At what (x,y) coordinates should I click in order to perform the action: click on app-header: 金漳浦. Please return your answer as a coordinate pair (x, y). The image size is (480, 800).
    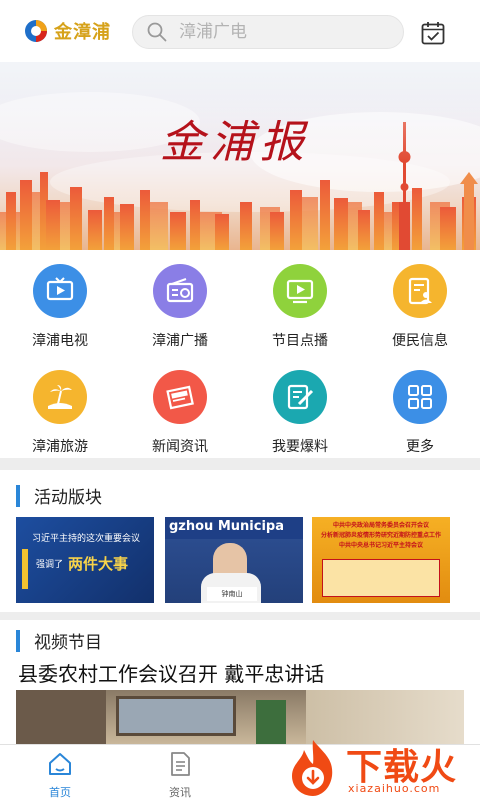
    Looking at the image, I should click on (240, 31).